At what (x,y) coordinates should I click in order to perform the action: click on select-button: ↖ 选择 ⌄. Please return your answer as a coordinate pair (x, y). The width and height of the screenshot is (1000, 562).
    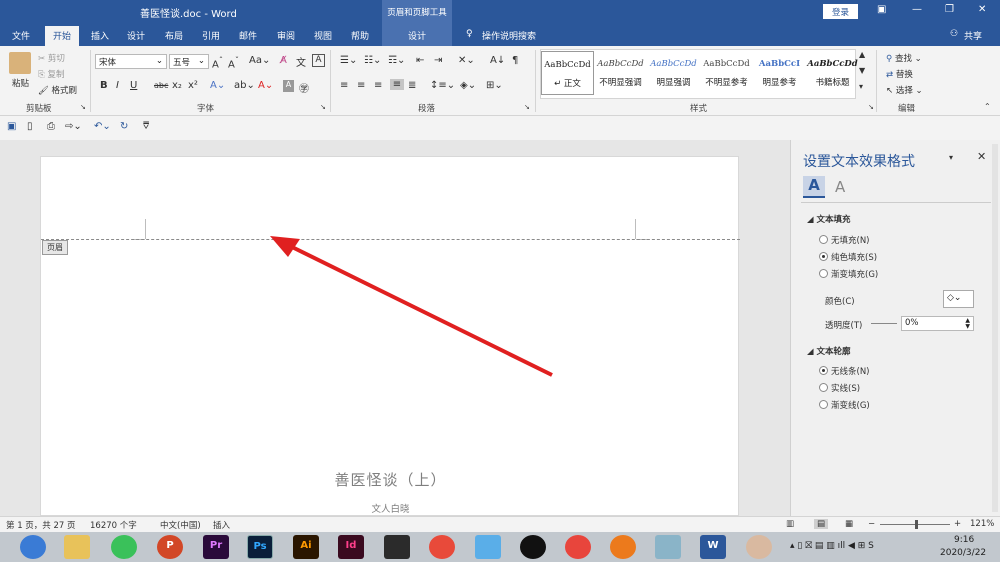
    Looking at the image, I should click on (904, 90).